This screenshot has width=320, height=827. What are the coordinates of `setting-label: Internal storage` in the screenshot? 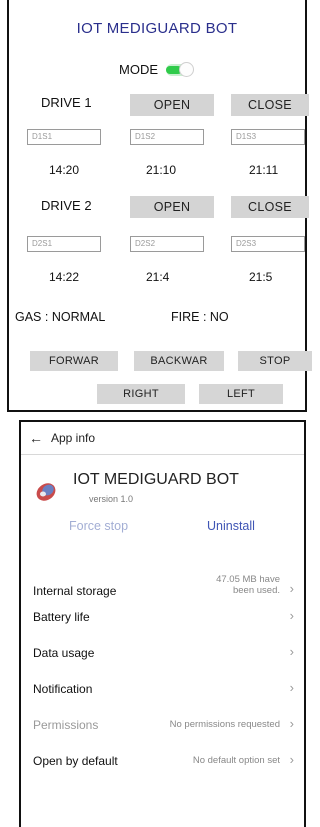 It's located at (75, 591).